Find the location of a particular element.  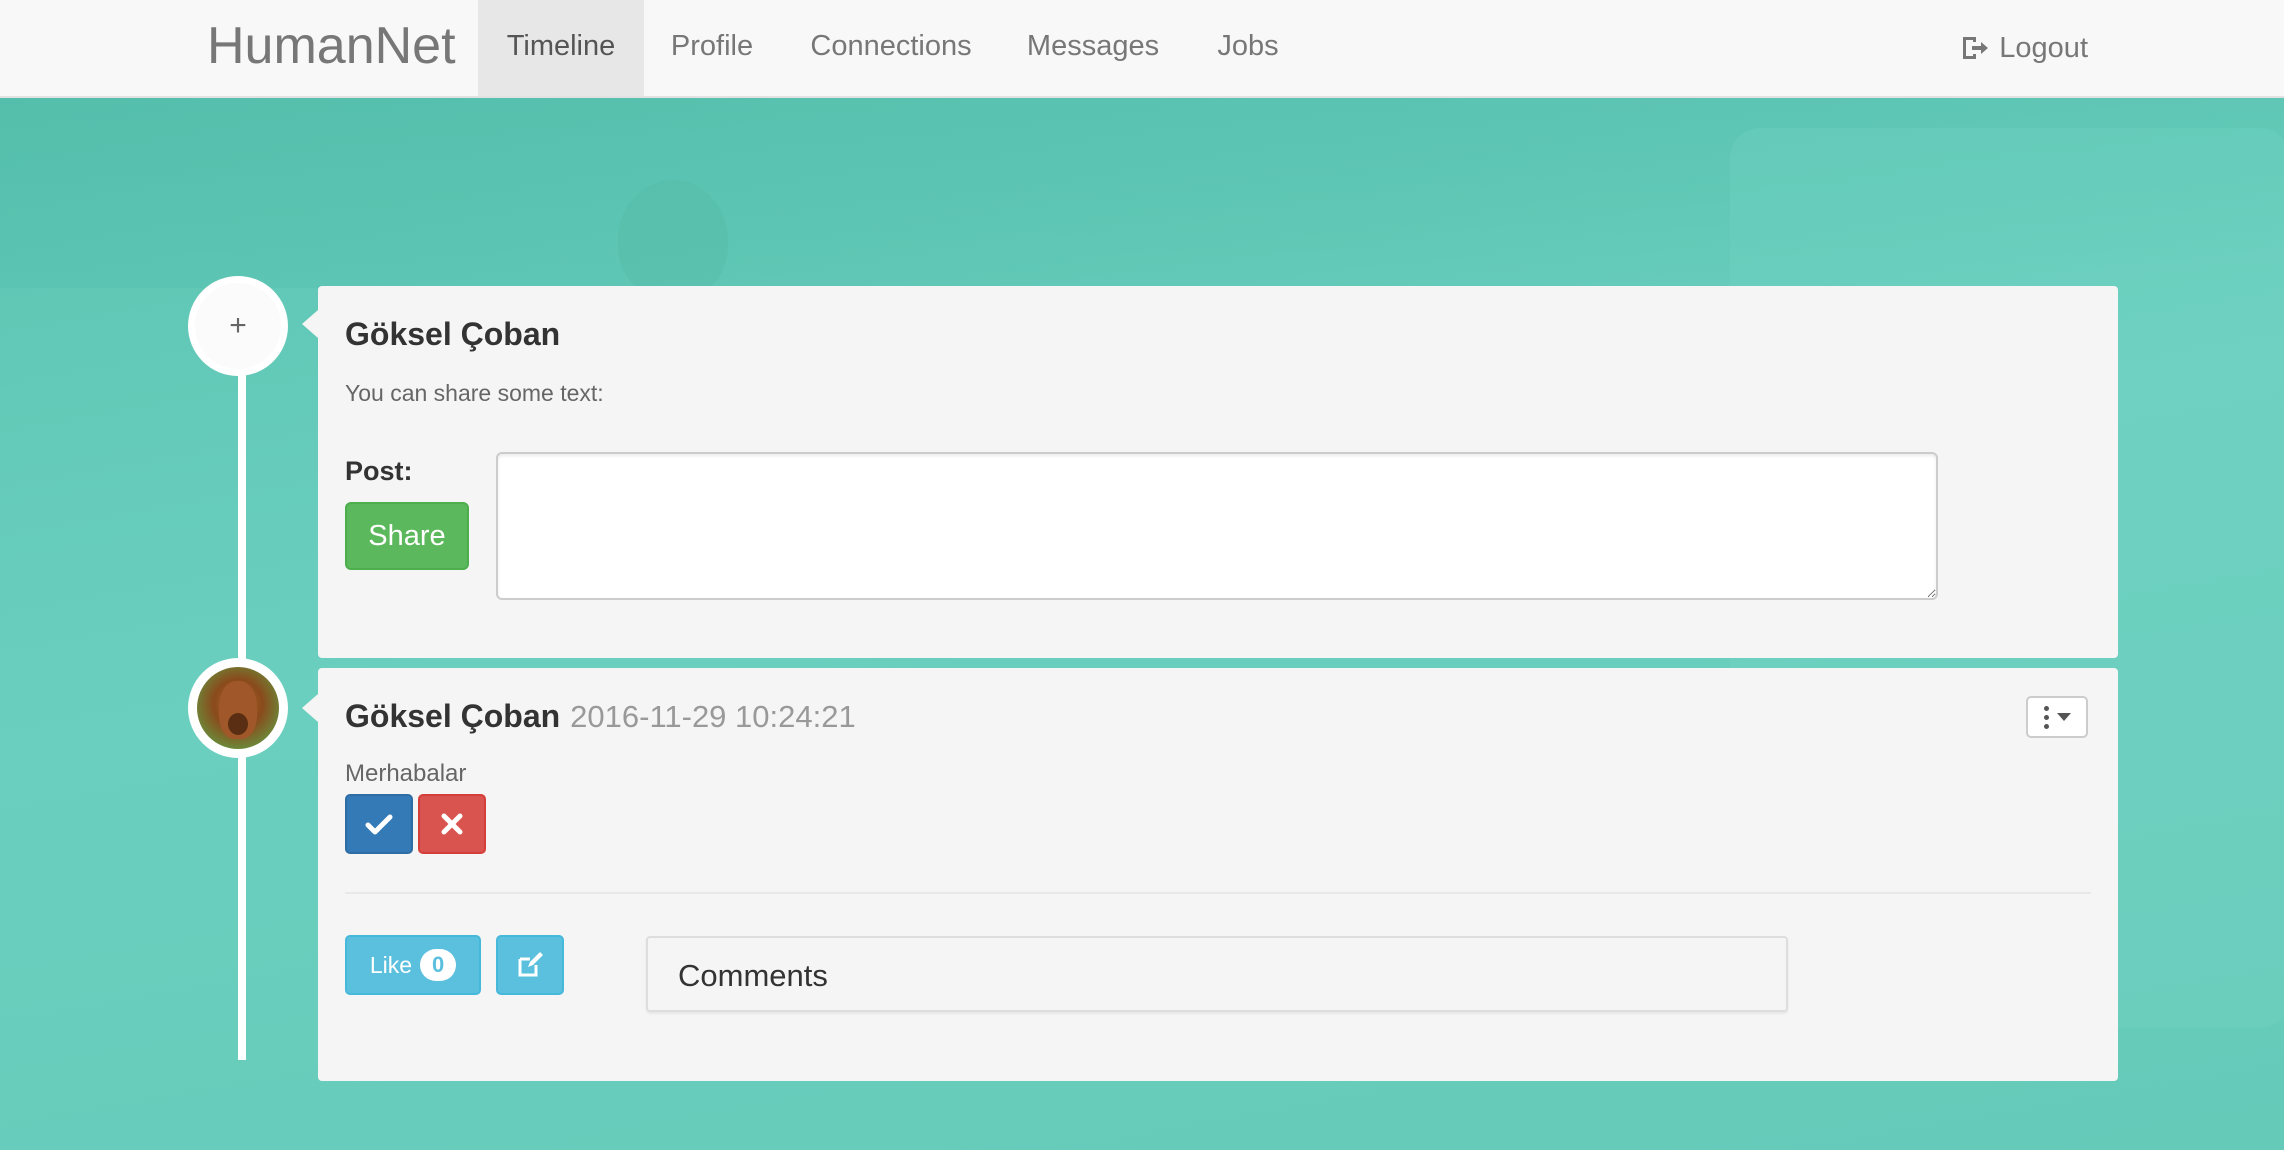

post-textarea is located at coordinates (1217, 526).